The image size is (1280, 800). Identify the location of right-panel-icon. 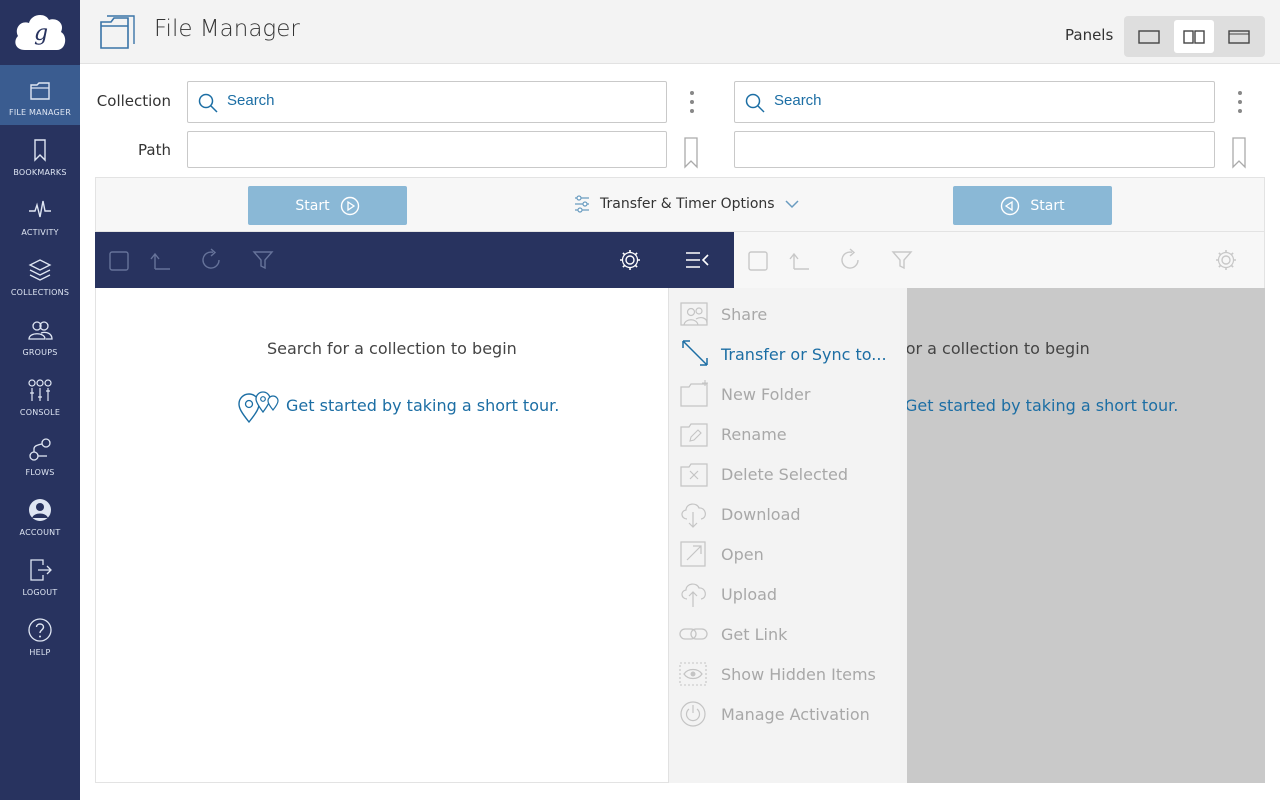
(1239, 36).